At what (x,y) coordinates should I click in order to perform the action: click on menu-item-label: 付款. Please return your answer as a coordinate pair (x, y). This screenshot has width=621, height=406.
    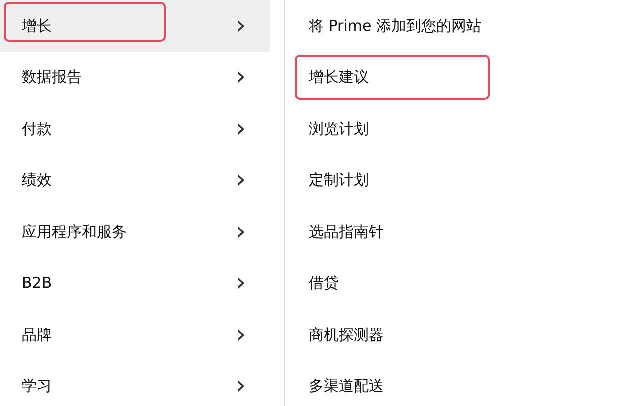
    Looking at the image, I should click on (37, 129).